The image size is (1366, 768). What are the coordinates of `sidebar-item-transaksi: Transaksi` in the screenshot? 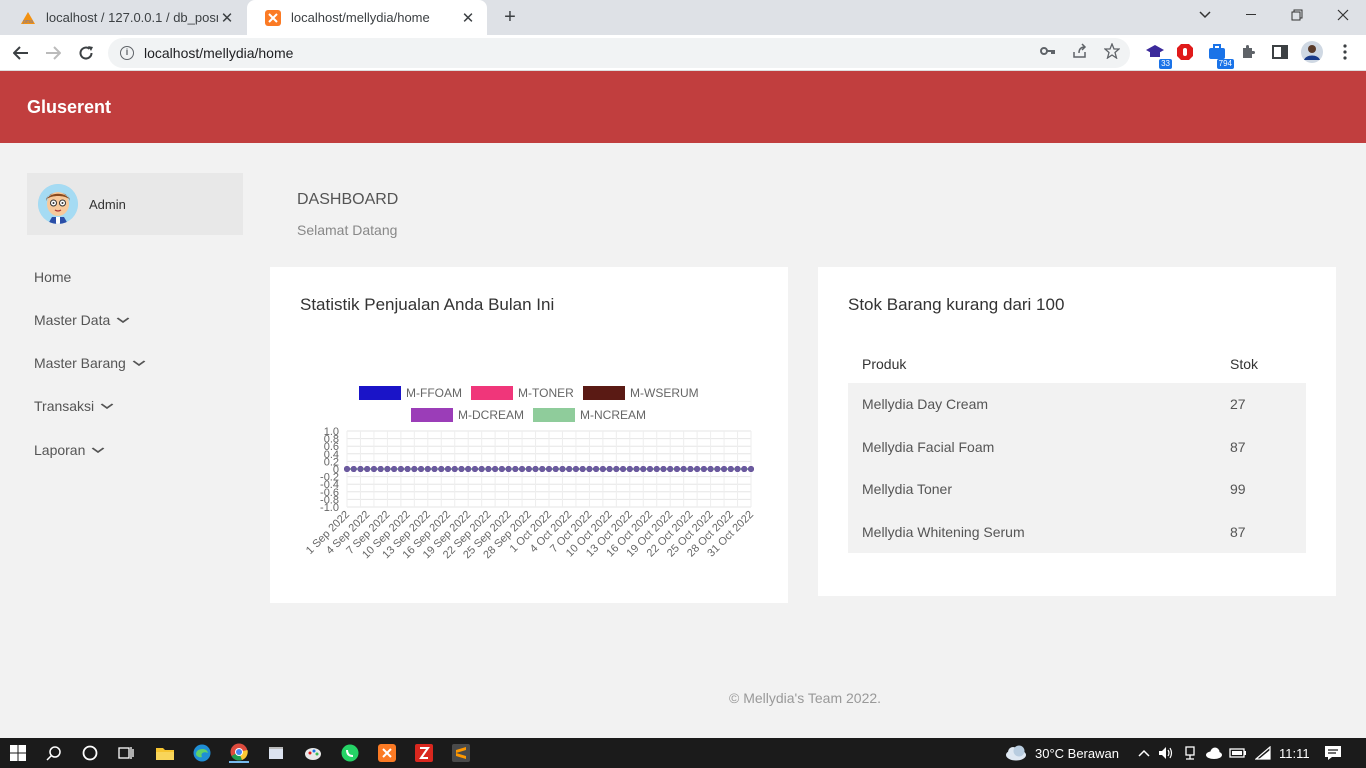 It's located at (74, 406).